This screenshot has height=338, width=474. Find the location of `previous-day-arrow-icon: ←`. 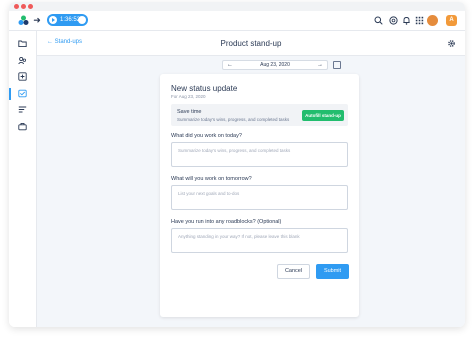

previous-day-arrow-icon: ← is located at coordinates (230, 65).